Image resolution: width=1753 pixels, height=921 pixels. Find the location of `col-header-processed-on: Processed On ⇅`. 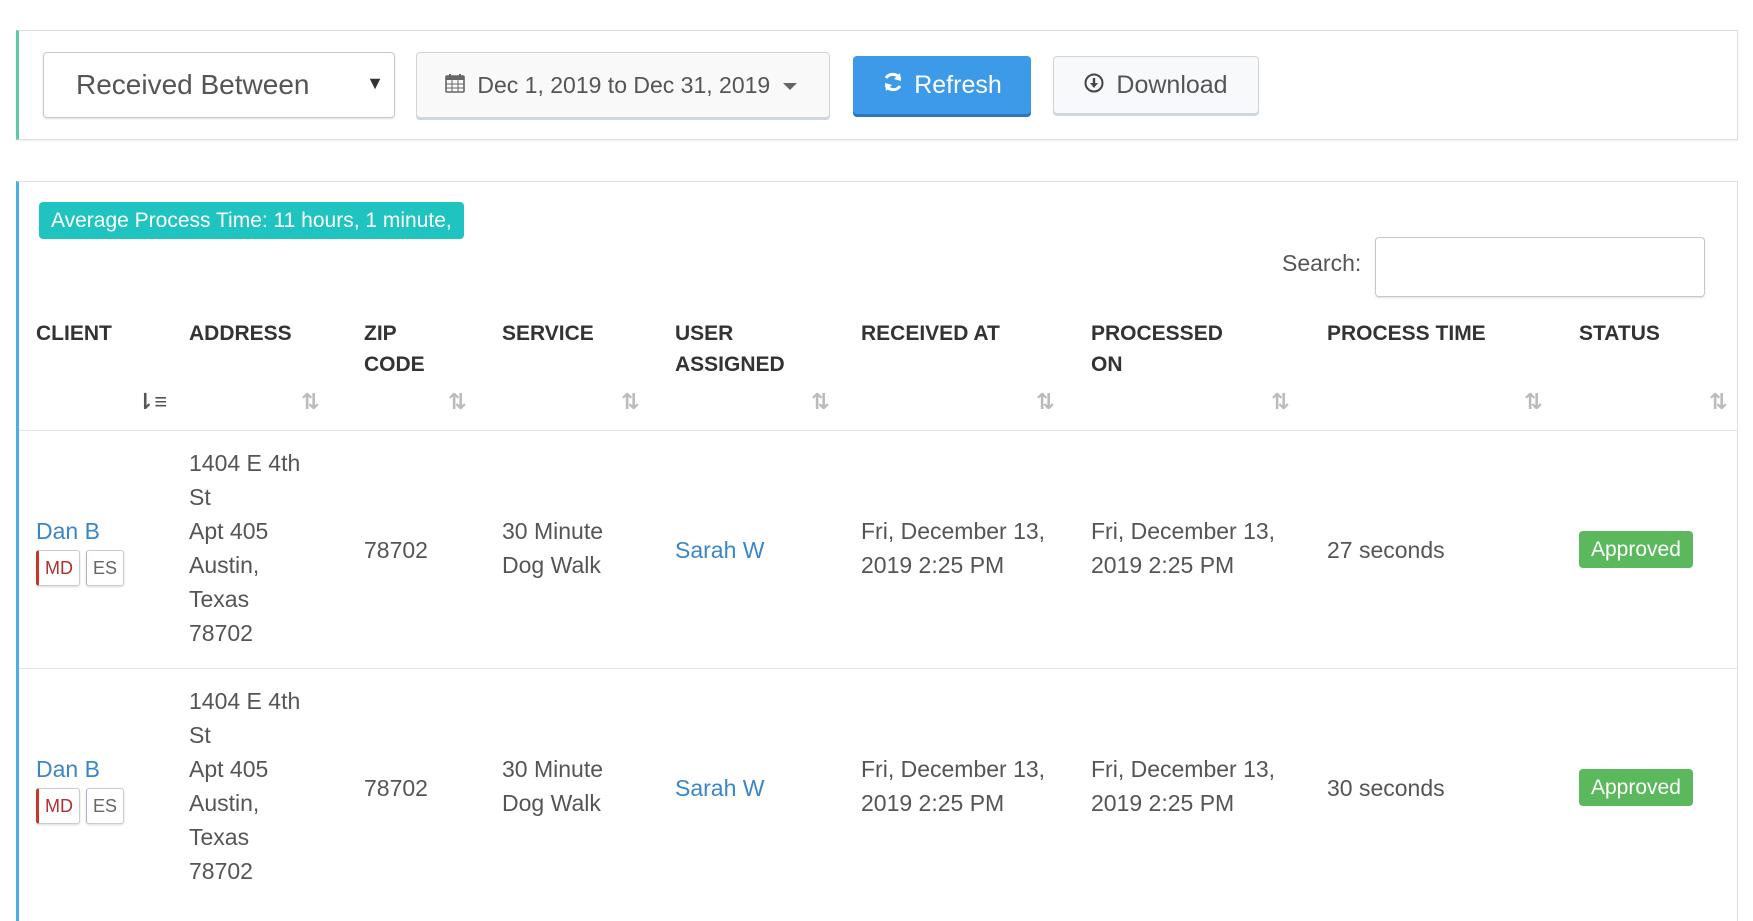

col-header-processed-on: Processed On ⇅ is located at coordinates (1191, 374).